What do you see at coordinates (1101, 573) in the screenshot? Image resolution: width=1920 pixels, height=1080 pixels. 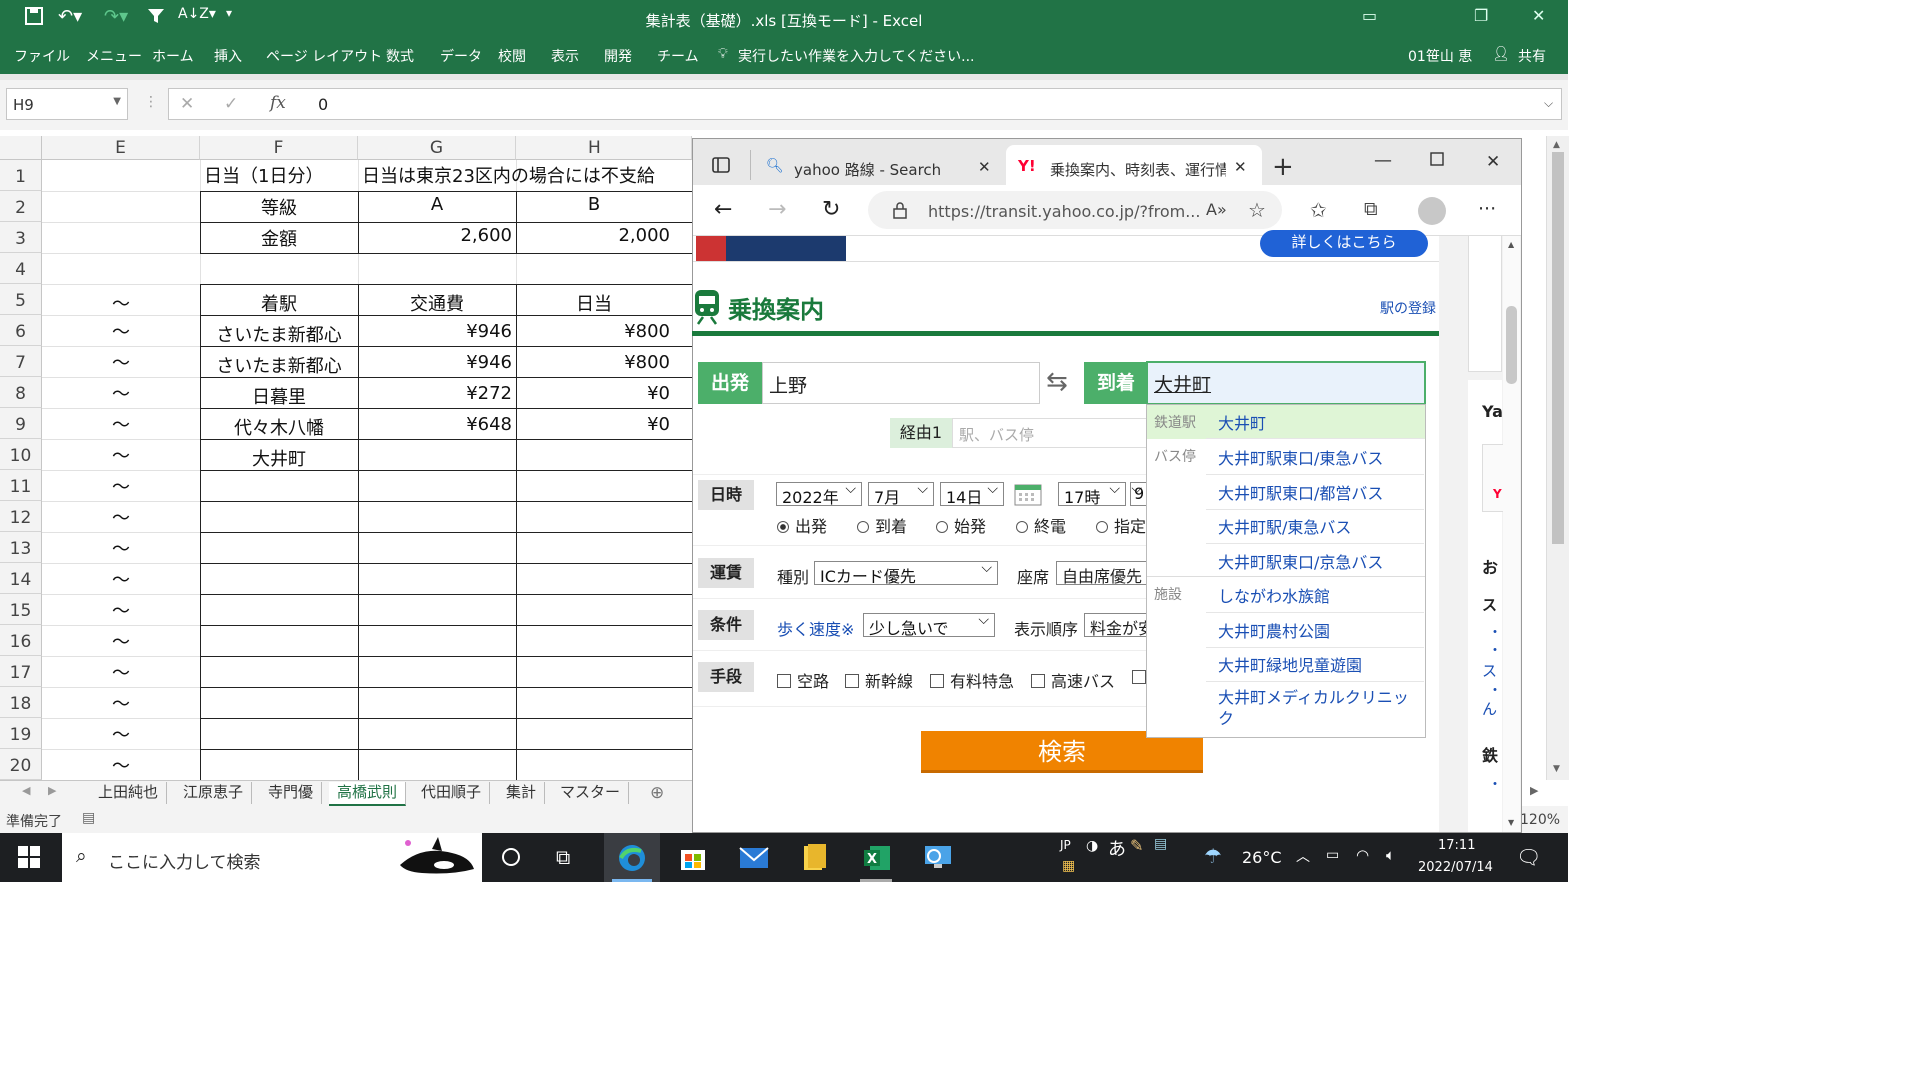 I see `seat-select: 自由席優先` at bounding box center [1101, 573].